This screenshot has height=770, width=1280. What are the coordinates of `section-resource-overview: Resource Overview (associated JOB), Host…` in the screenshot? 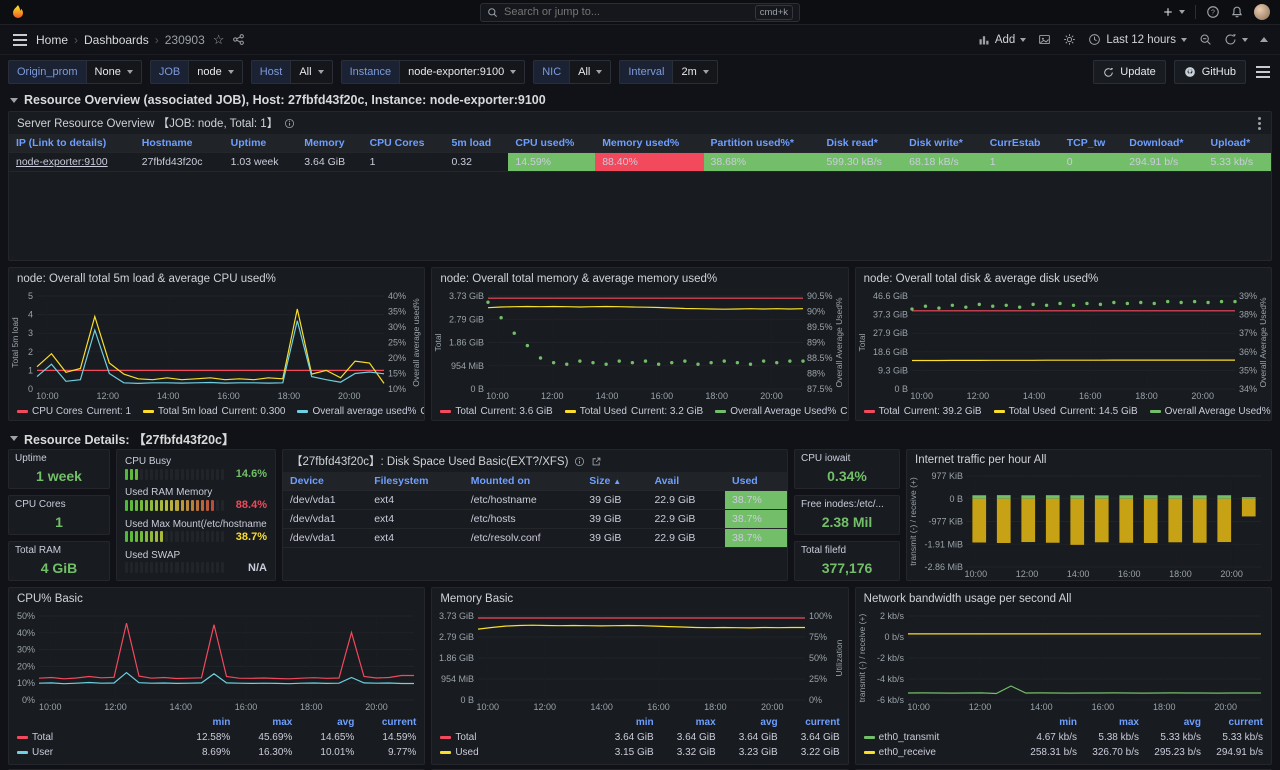 It's located at (640, 100).